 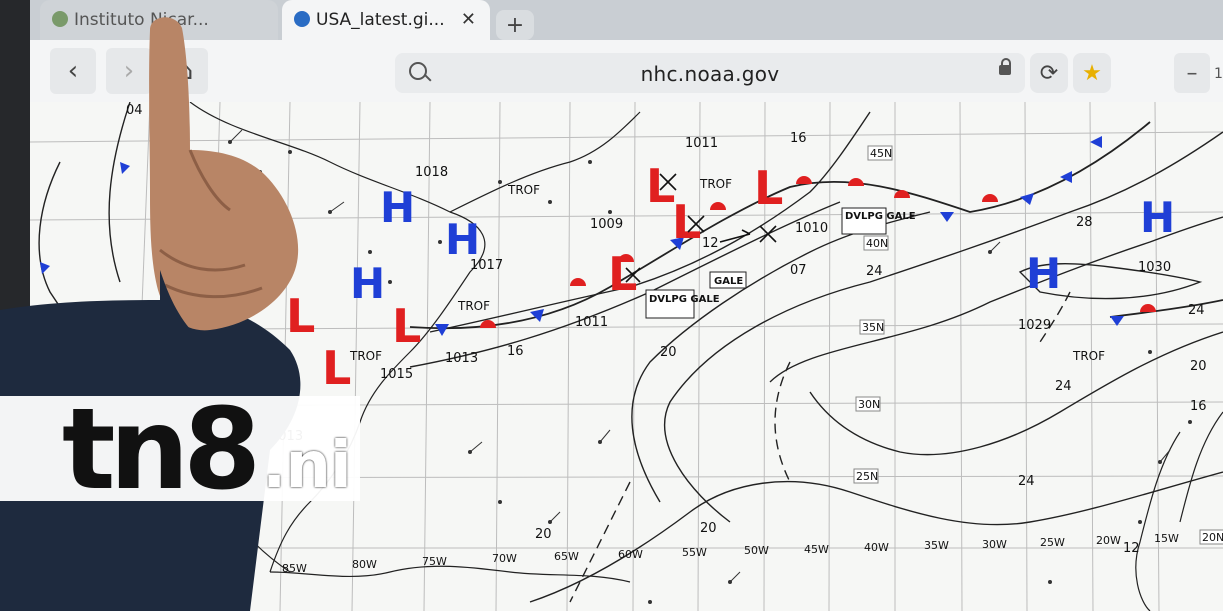 I want to click on pressure-label: 28, so click(x=1084, y=222).